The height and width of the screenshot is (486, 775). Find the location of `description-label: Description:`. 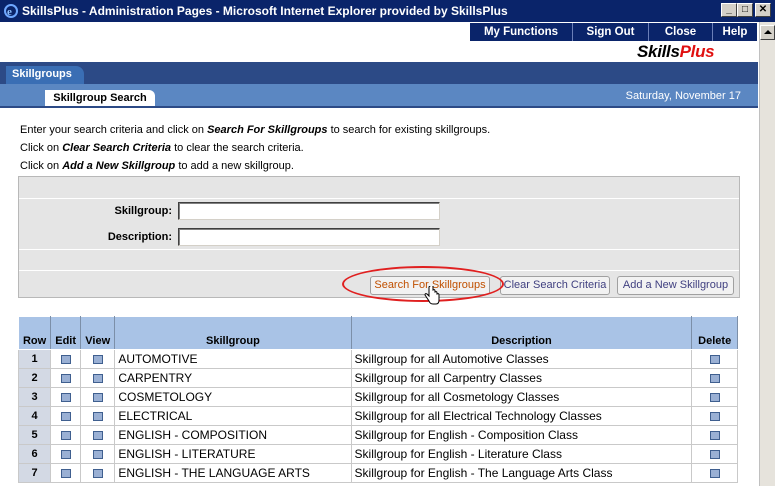

description-label: Description: is located at coordinates (139, 237).